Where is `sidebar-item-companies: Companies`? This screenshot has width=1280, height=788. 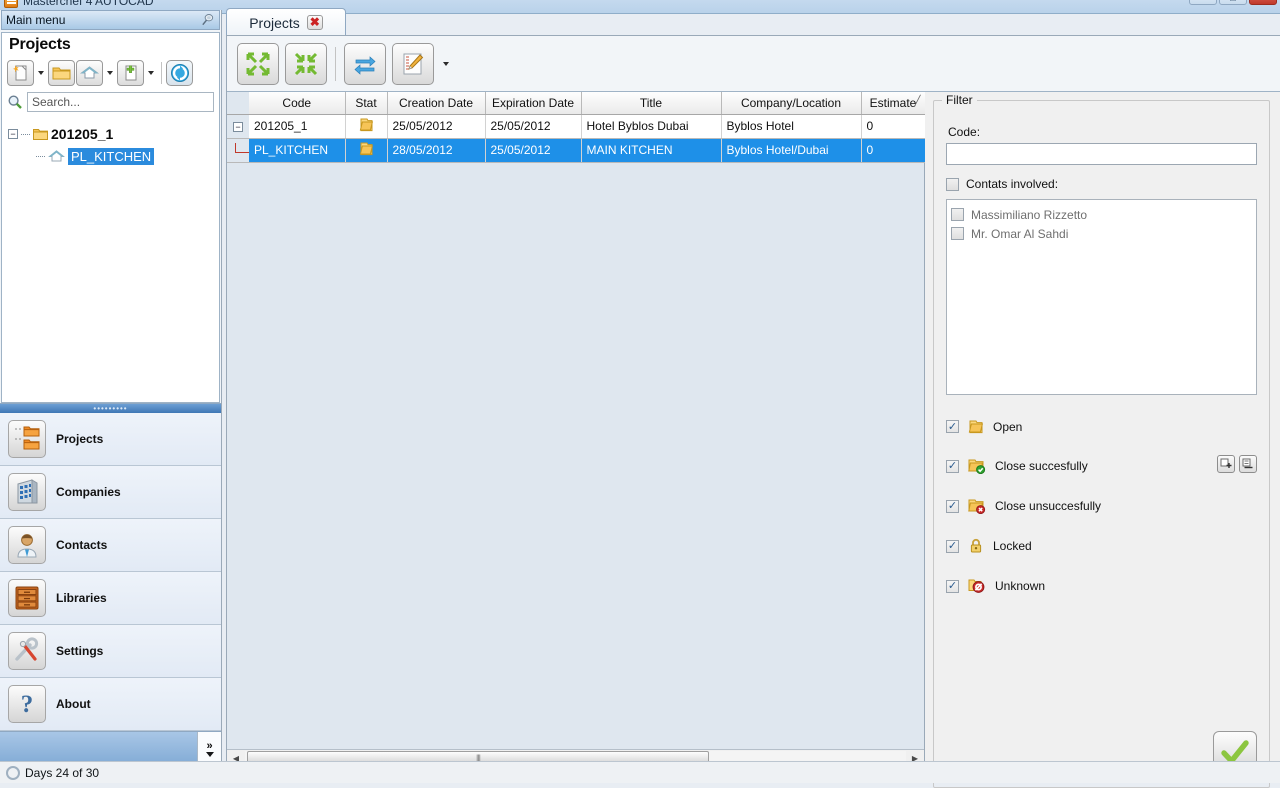 sidebar-item-companies: Companies is located at coordinates (110, 492).